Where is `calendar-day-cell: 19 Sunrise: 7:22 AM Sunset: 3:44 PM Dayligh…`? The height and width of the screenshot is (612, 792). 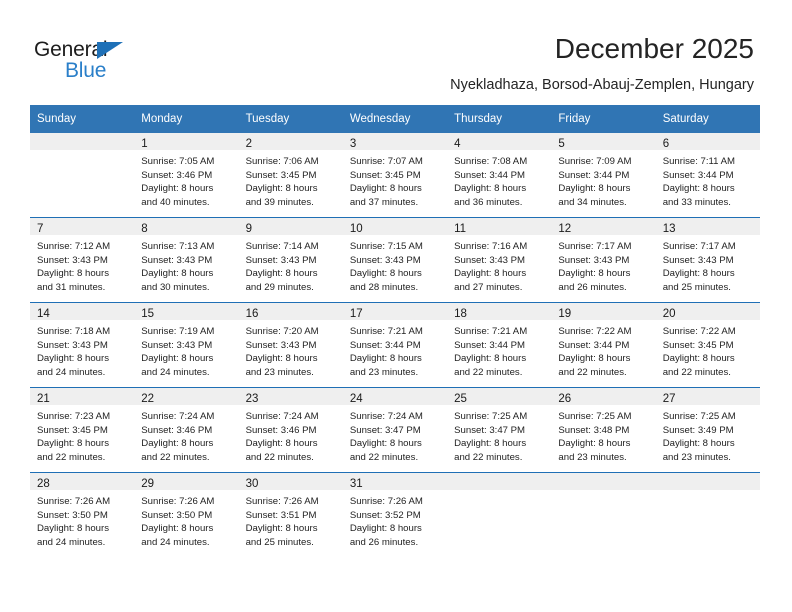
calendar-day-cell: 19 Sunrise: 7:22 AM Sunset: 3:44 PM Dayligh… is located at coordinates (603, 345).